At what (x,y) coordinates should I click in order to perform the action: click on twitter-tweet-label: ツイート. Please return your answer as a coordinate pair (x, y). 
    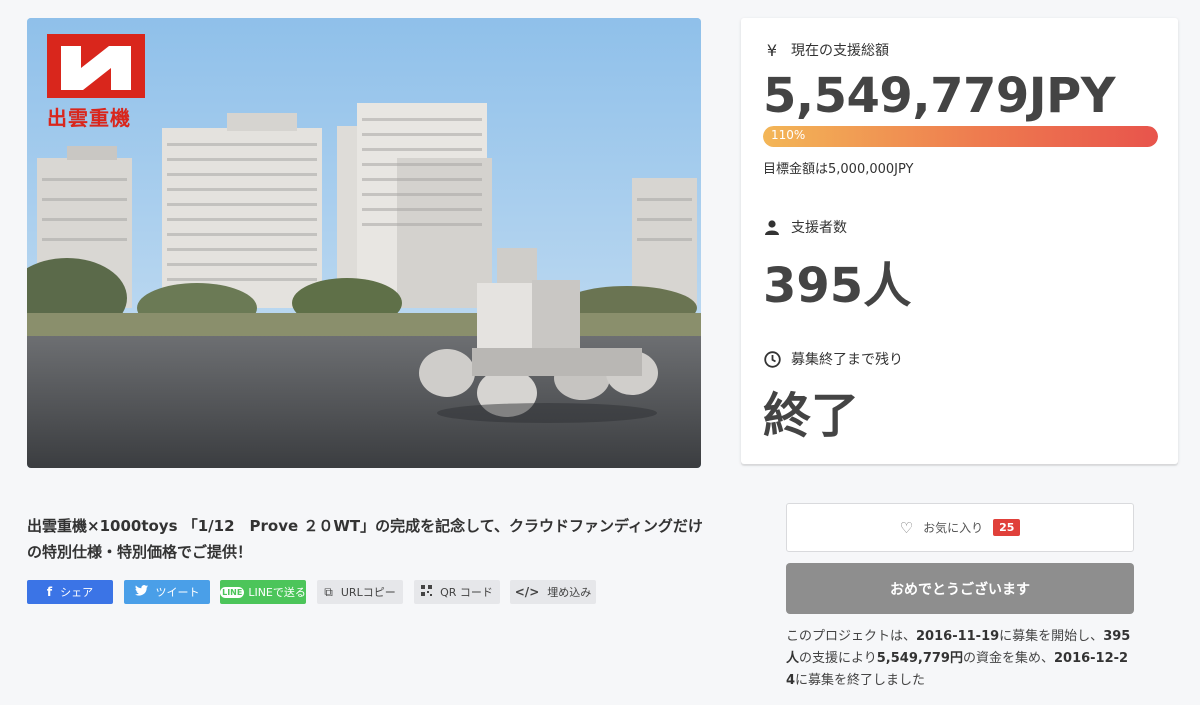
    Looking at the image, I should click on (177, 592).